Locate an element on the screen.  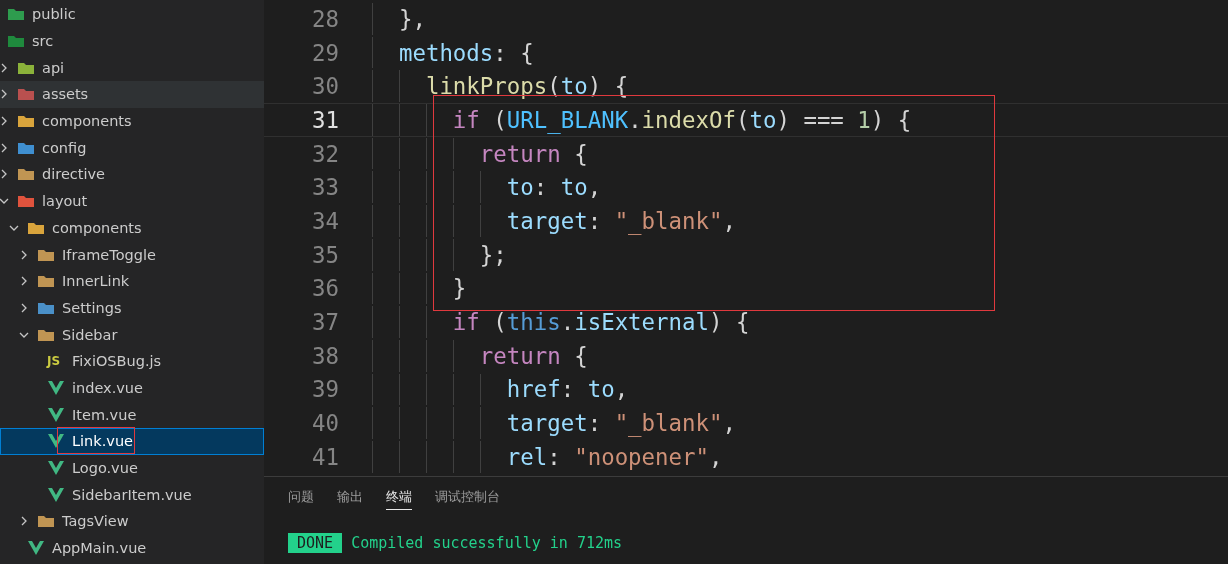
tree-item: layout is located at coordinates (132, 201).